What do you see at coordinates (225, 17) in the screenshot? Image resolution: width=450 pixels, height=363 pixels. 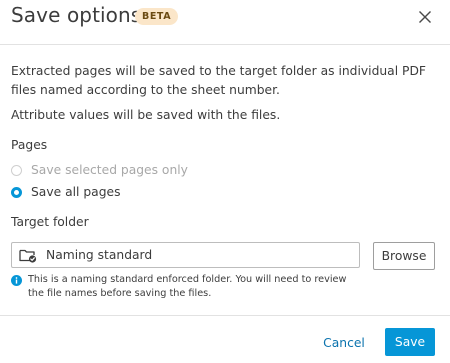 I see `dialog-header: Save options BETA` at bounding box center [225, 17].